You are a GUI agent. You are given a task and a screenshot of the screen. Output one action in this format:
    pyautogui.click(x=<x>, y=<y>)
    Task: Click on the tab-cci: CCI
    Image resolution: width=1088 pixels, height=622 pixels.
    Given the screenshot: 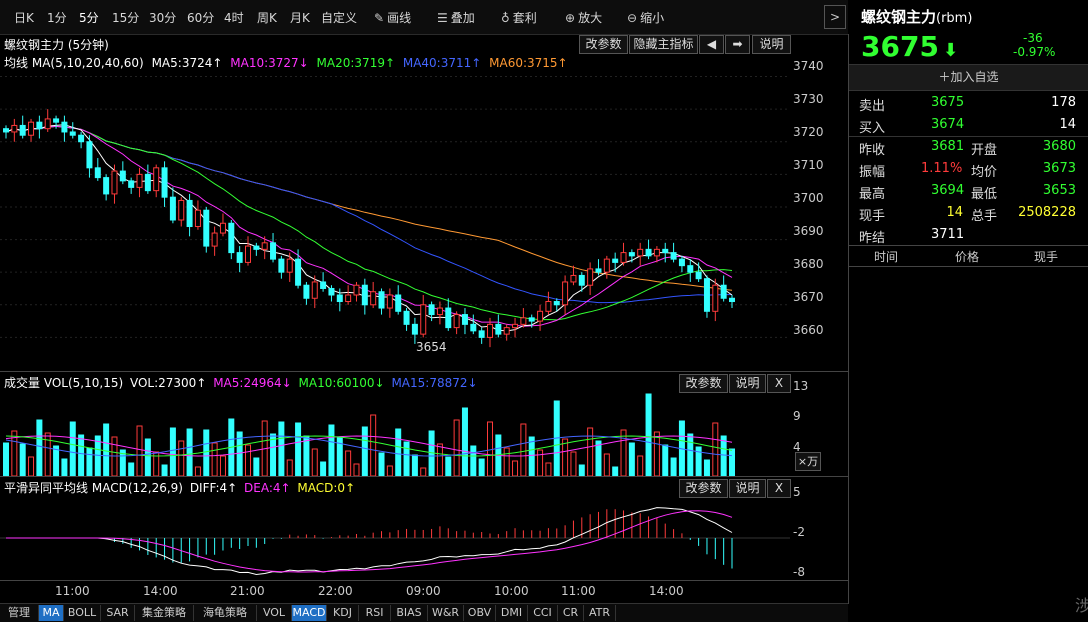 What is the action you would take?
    pyautogui.click(x=543, y=613)
    